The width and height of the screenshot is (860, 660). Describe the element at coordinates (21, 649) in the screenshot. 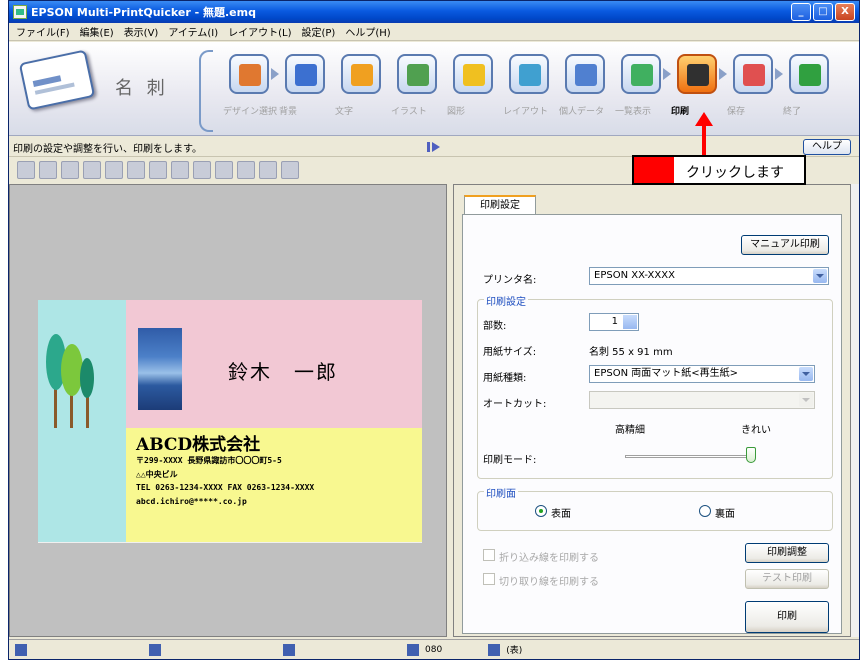

I see `tool-arrow-icon` at that location.